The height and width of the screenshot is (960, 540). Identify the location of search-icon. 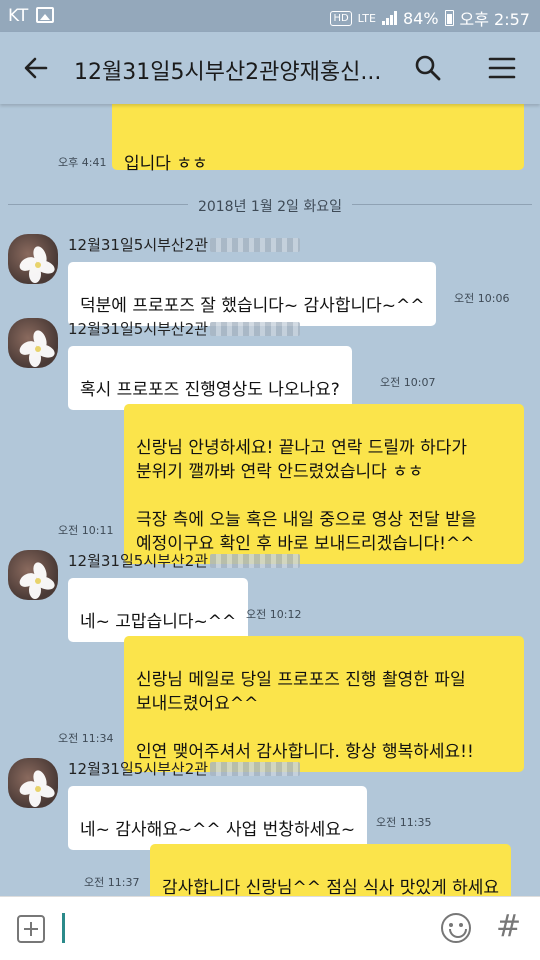
(428, 68).